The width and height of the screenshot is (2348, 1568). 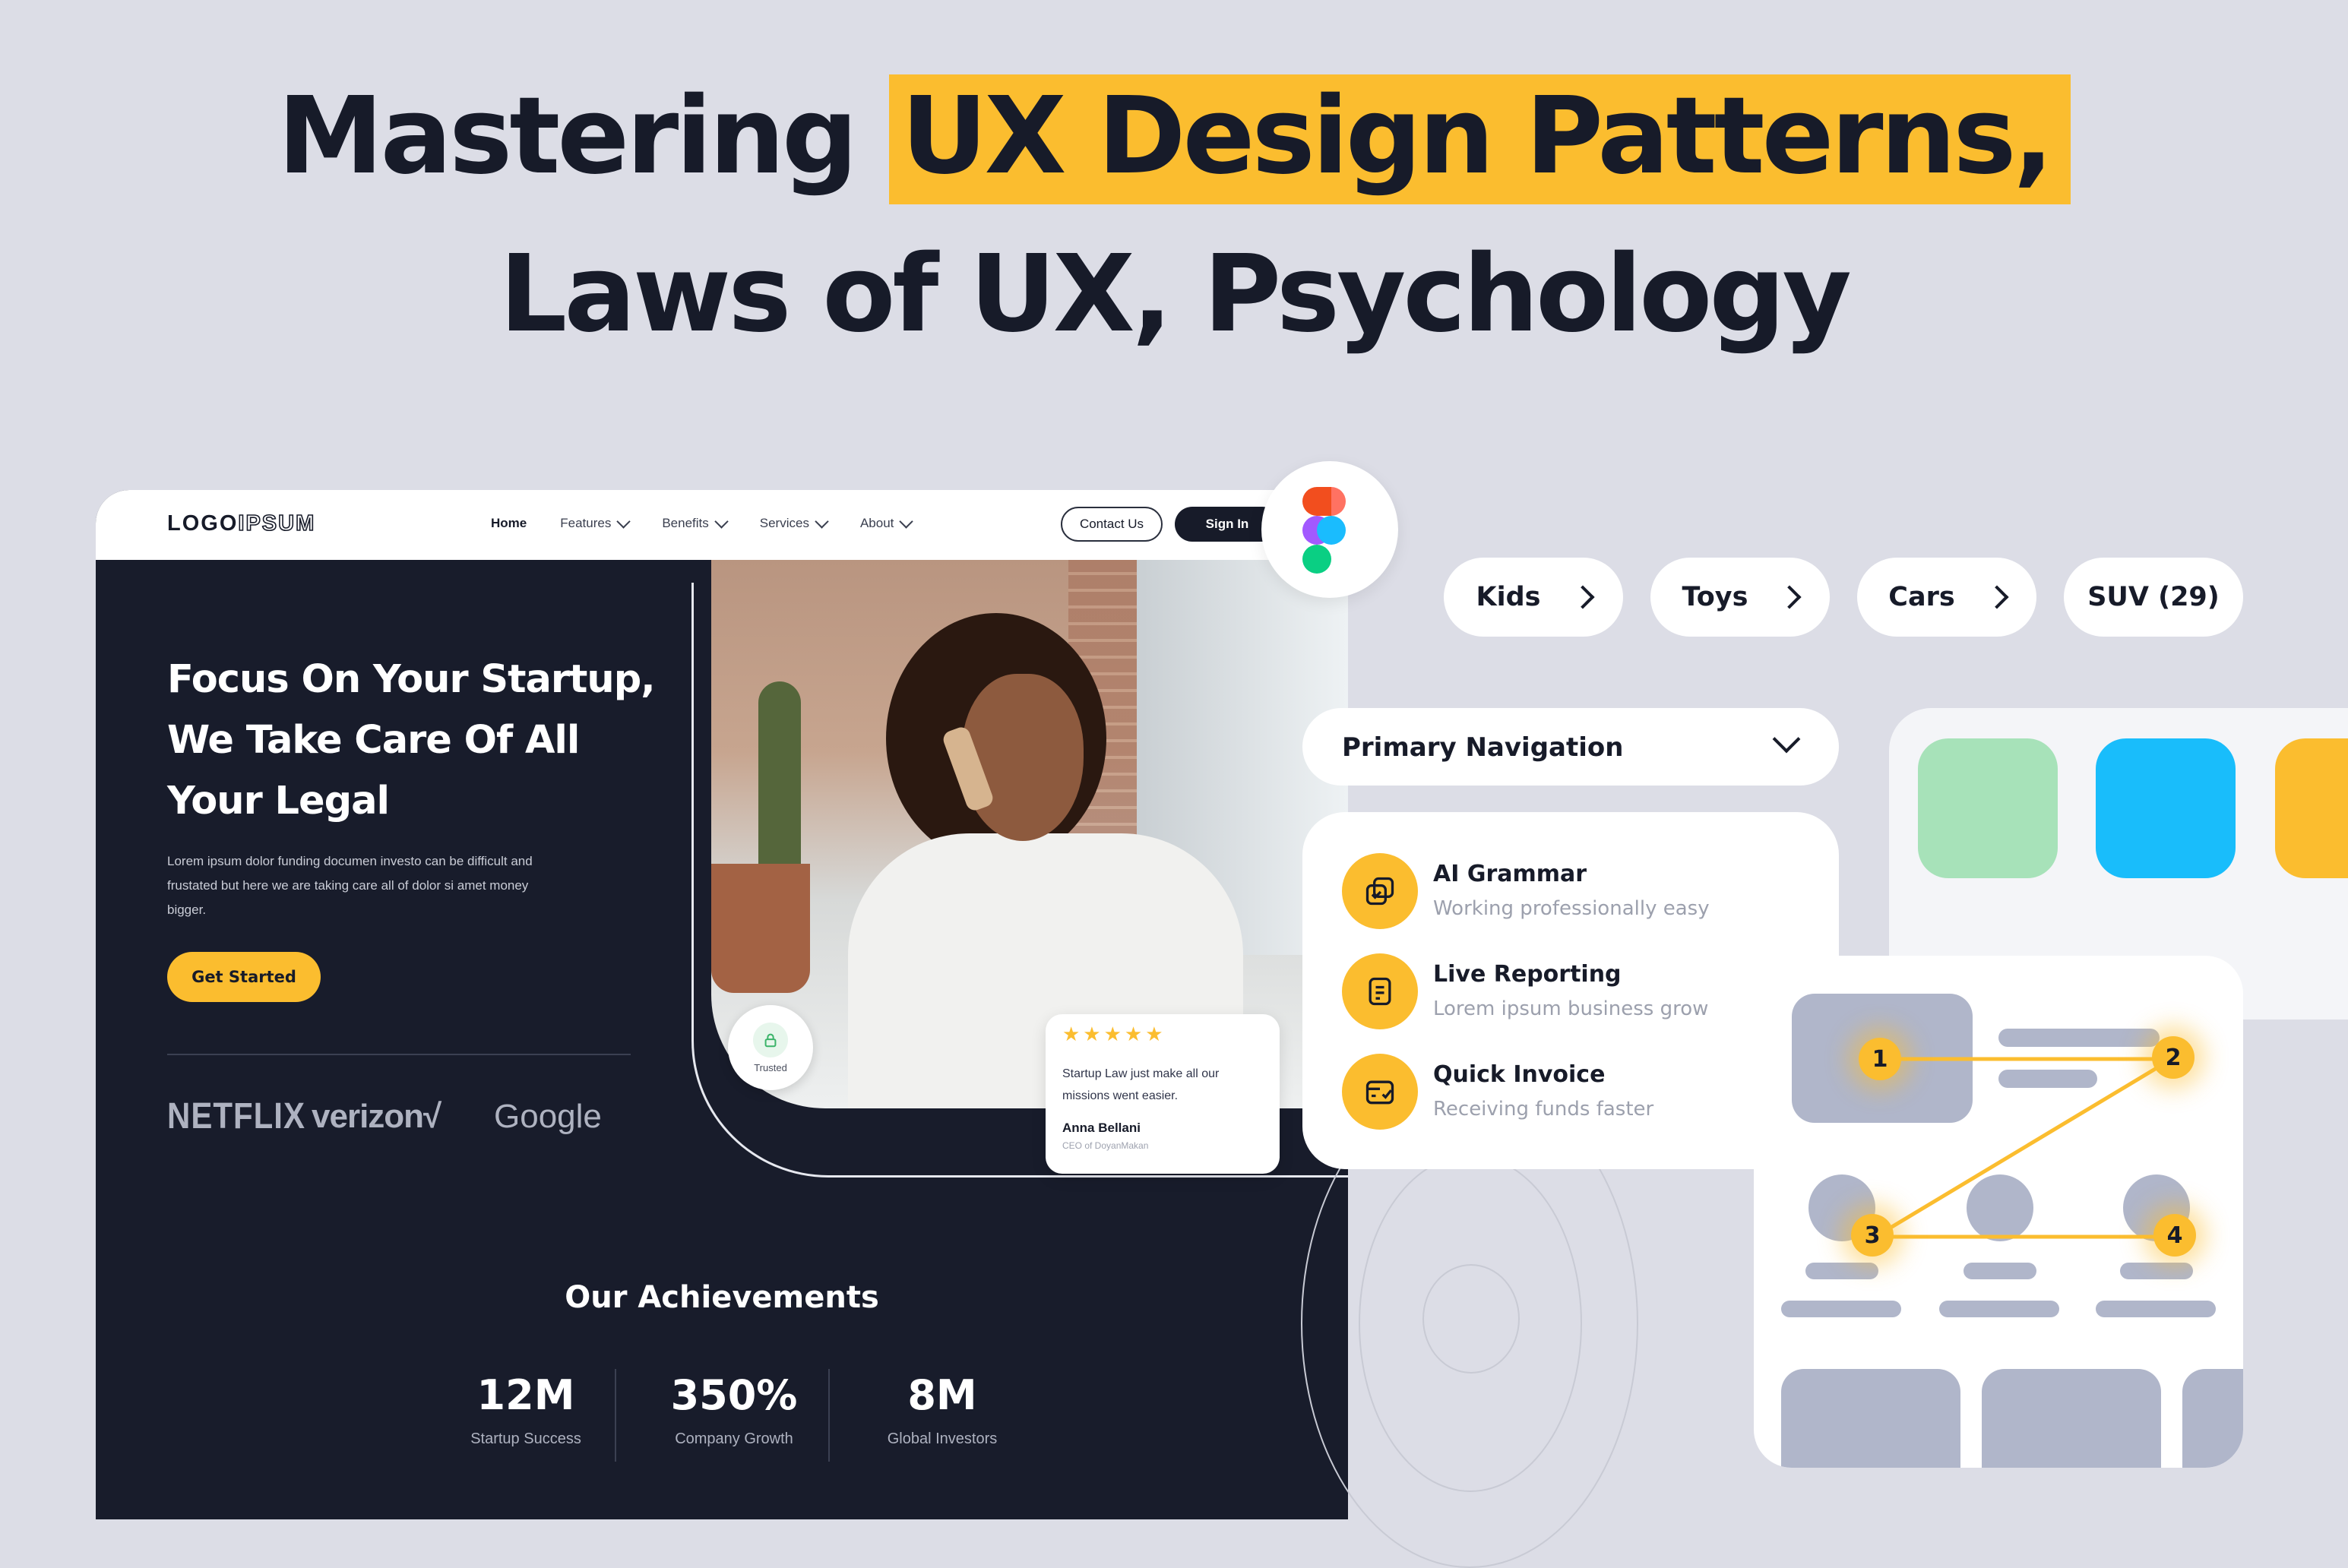 I want to click on chip-label: SUV (29), so click(x=2153, y=597).